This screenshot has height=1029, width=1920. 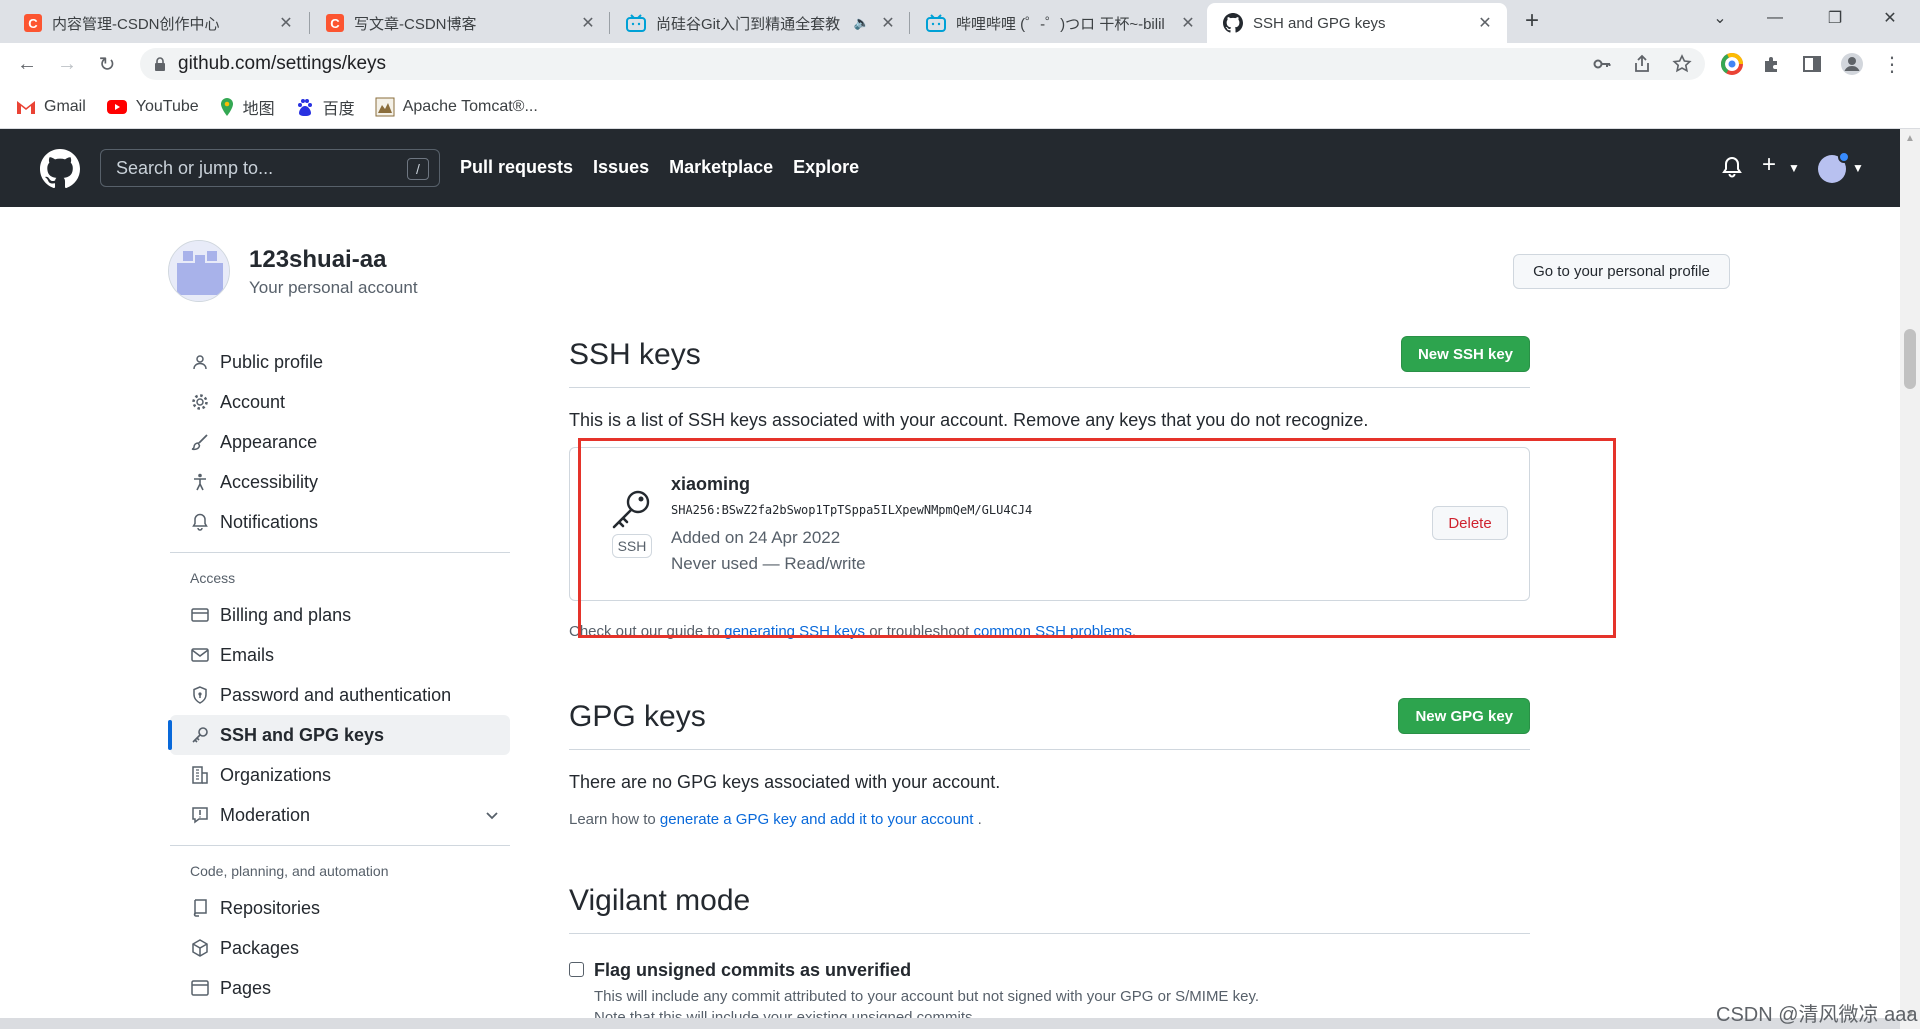 I want to click on browser-tab-active: SSH and GPG keys ✕, so click(x=1357, y=23).